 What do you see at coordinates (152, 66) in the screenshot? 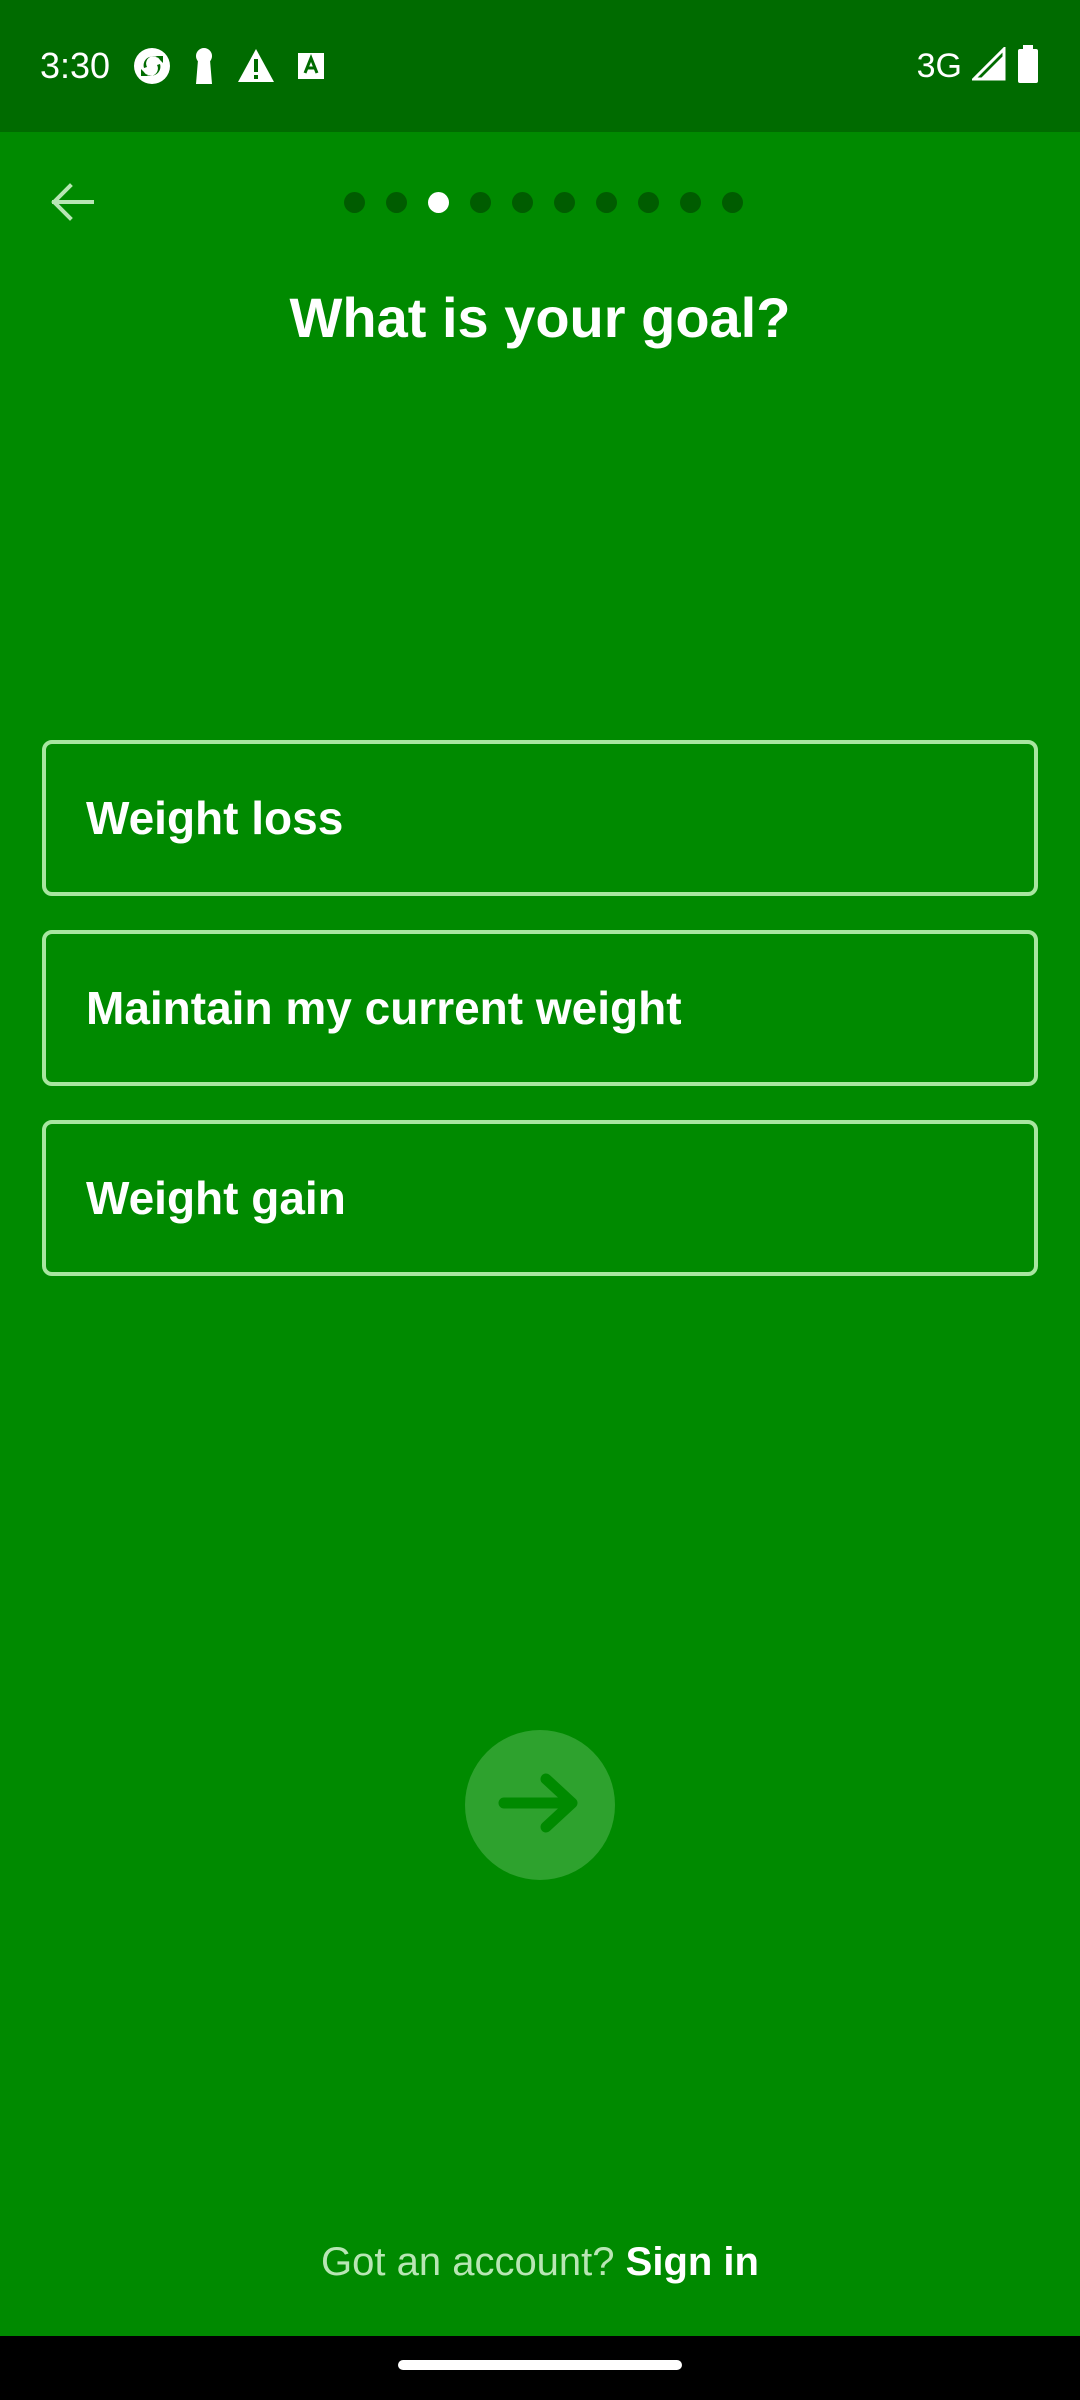
I see `sync-icon` at bounding box center [152, 66].